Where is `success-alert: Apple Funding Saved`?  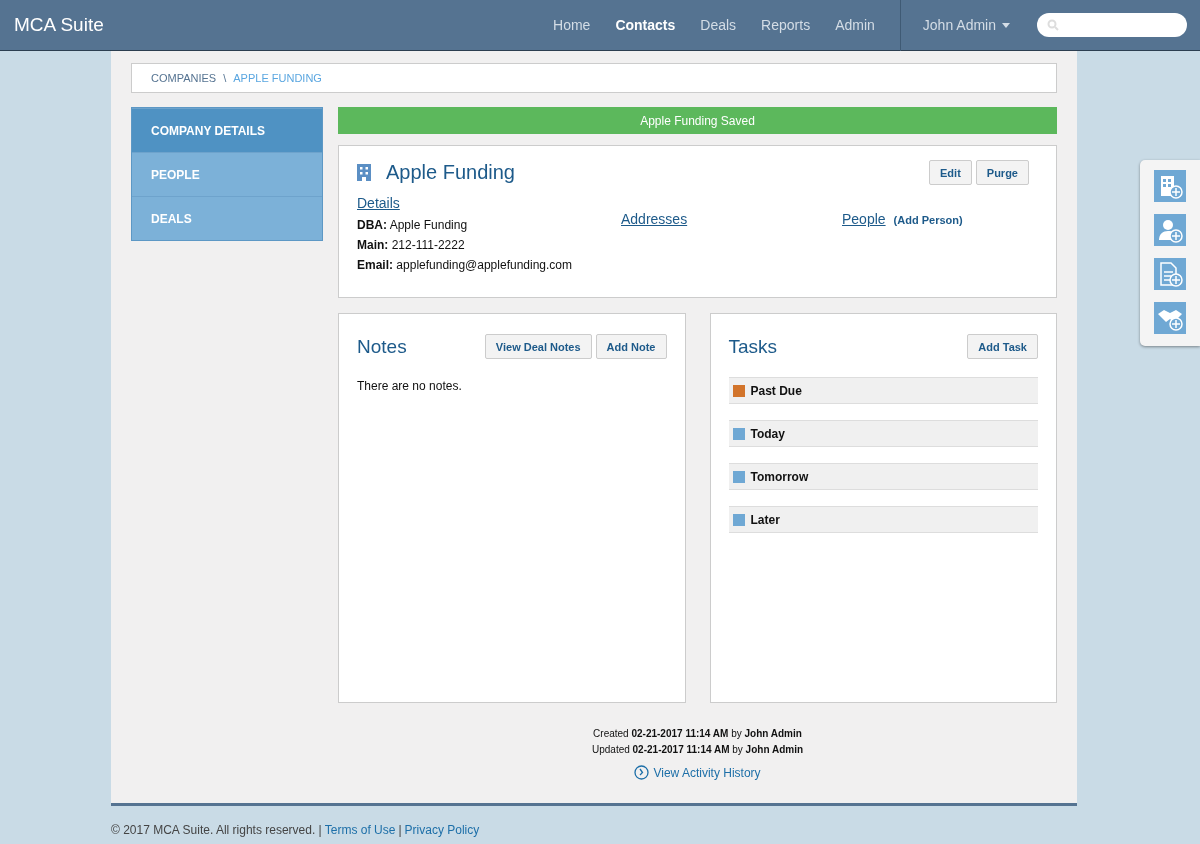
success-alert: Apple Funding Saved is located at coordinates (697, 120).